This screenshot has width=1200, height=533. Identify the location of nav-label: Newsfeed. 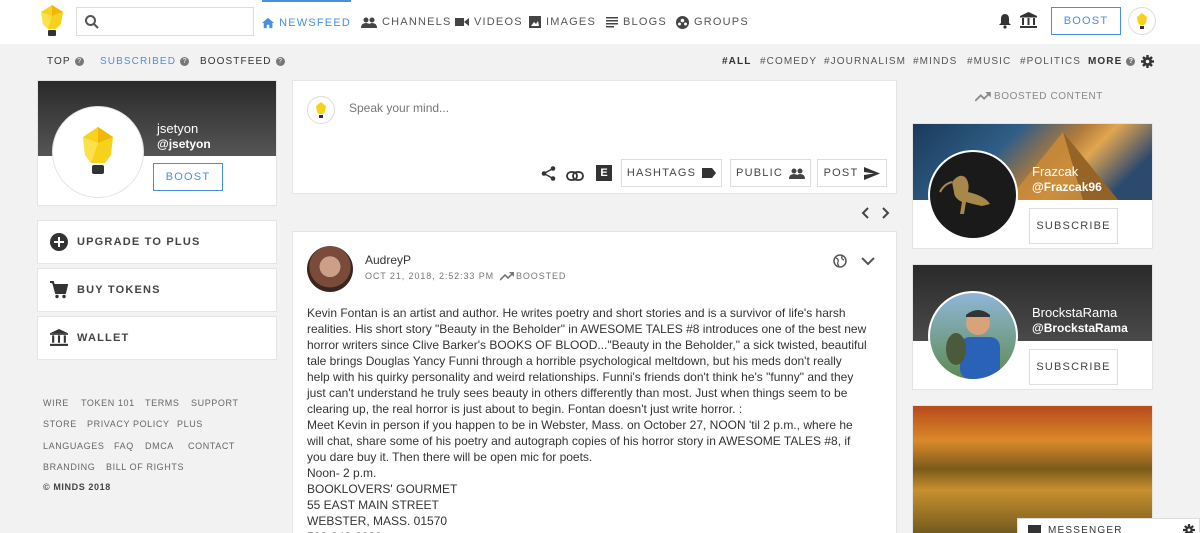
(315, 23).